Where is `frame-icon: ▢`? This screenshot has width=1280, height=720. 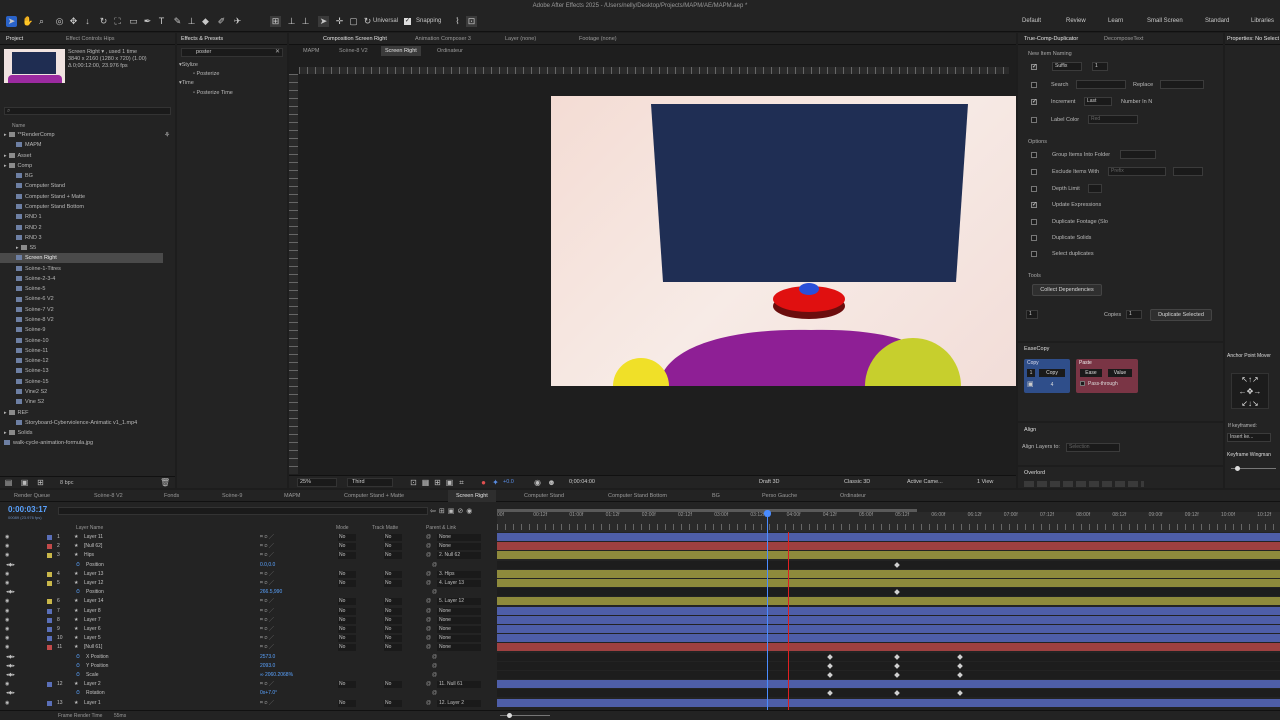 frame-icon: ▢ is located at coordinates (353, 21).